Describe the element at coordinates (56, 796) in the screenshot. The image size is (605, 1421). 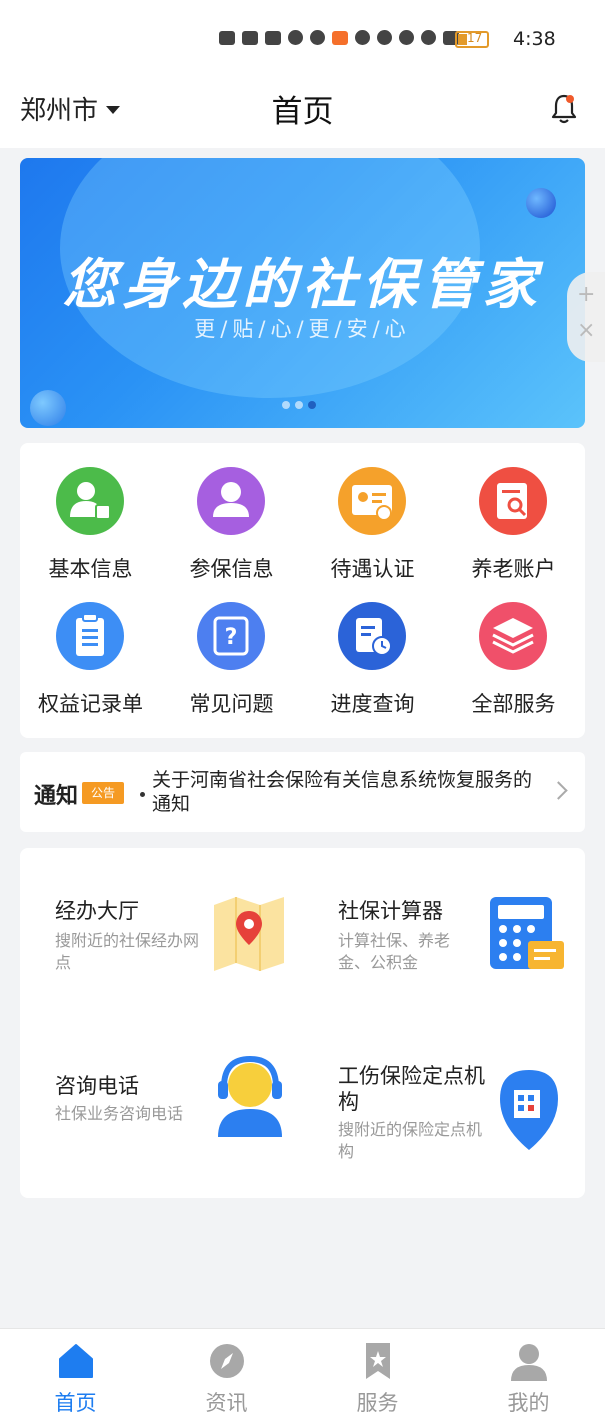
I see `notice-title: 通知` at that location.